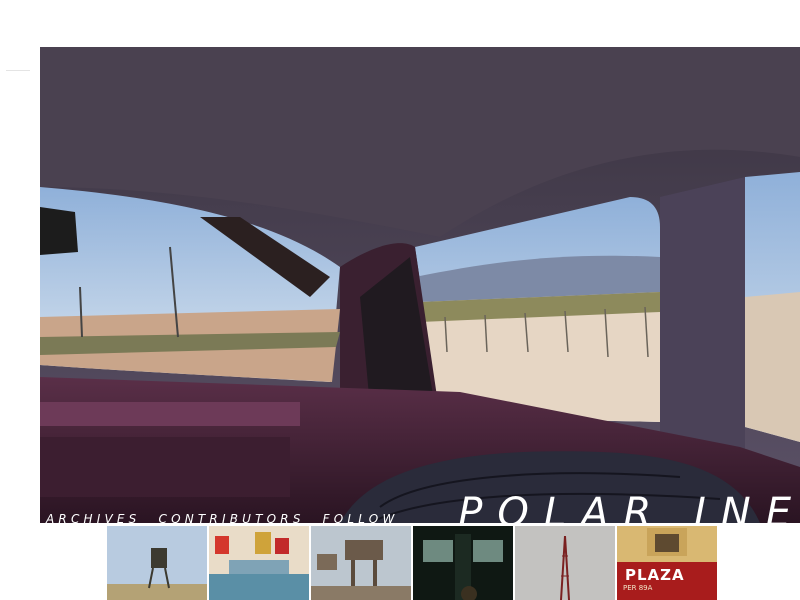 The image size is (800, 600). I want to click on doorway-photo-icon, so click(463, 563).